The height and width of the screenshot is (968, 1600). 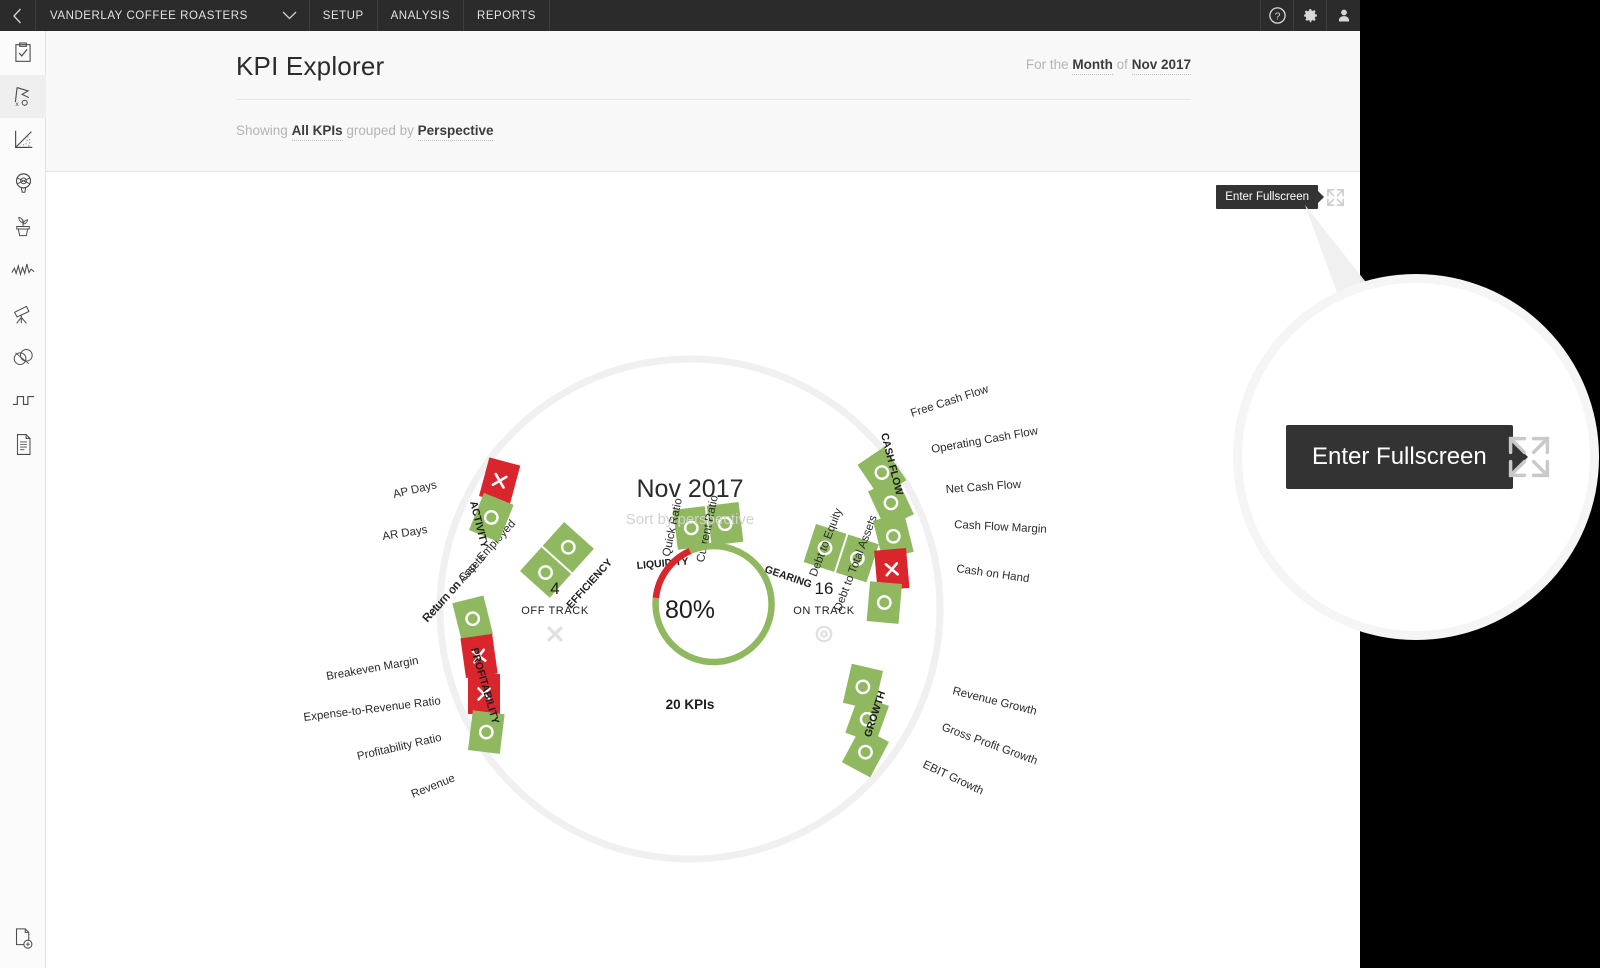 I want to click on sort-hint-label: Sort by perspective, so click(x=690, y=519).